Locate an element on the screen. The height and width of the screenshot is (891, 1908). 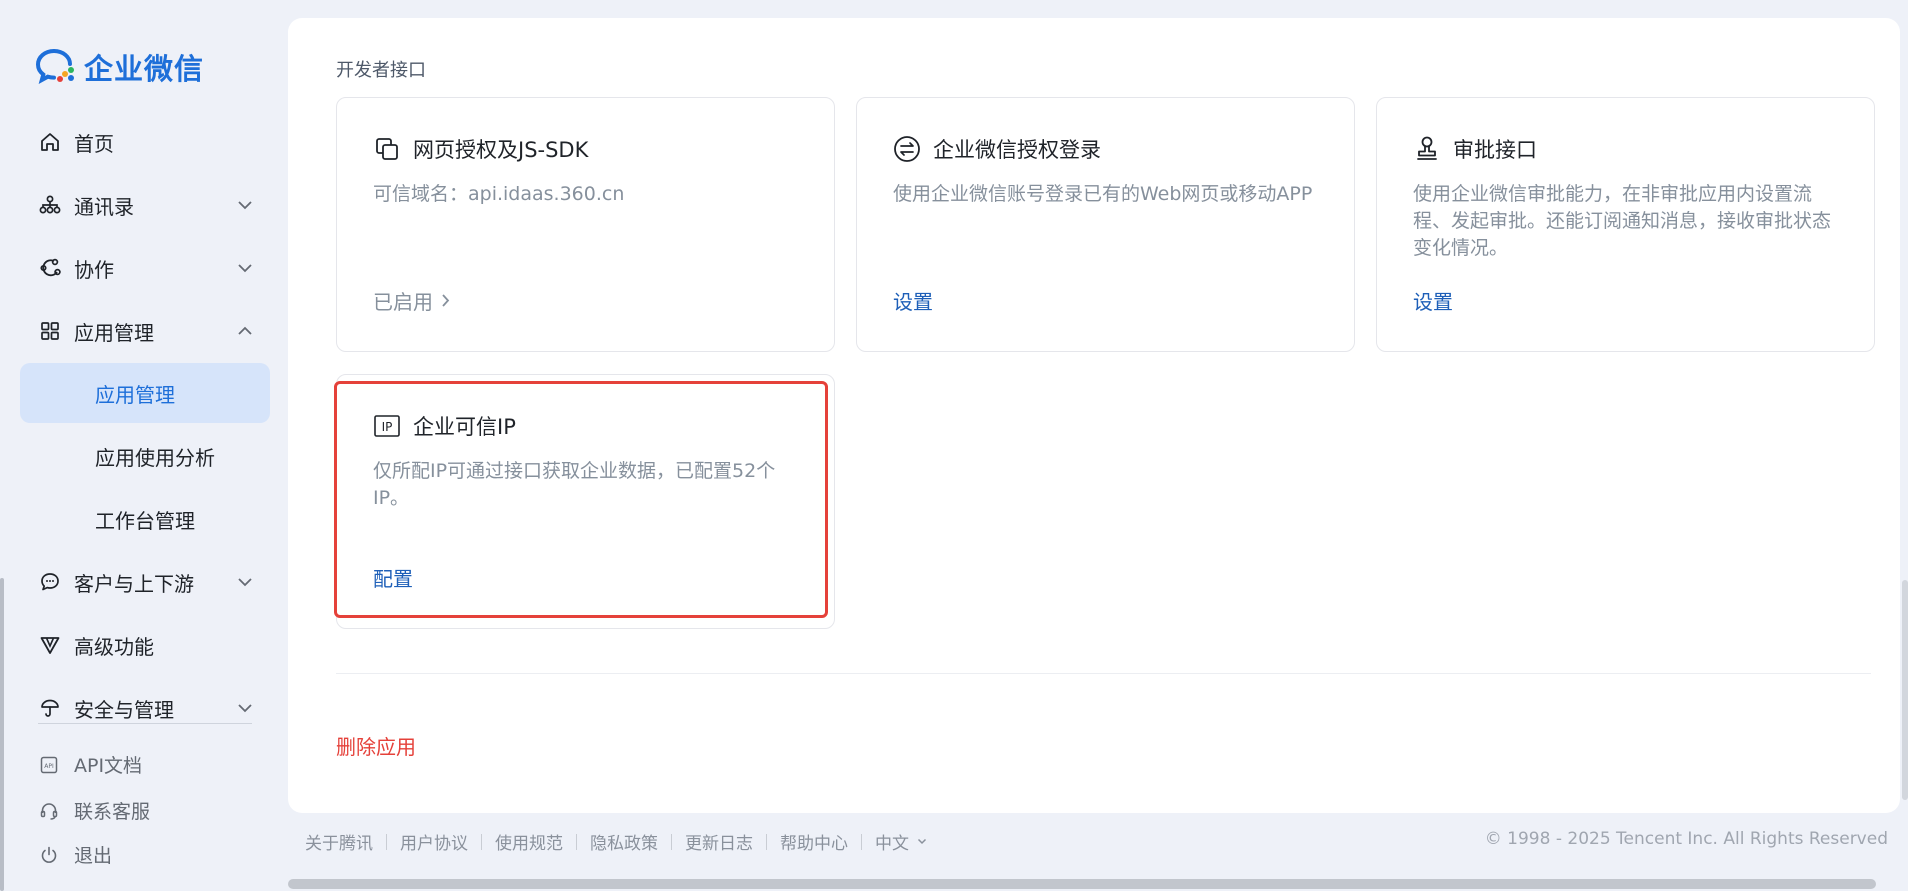
enabled-status-link: 已启用 is located at coordinates (411, 300).